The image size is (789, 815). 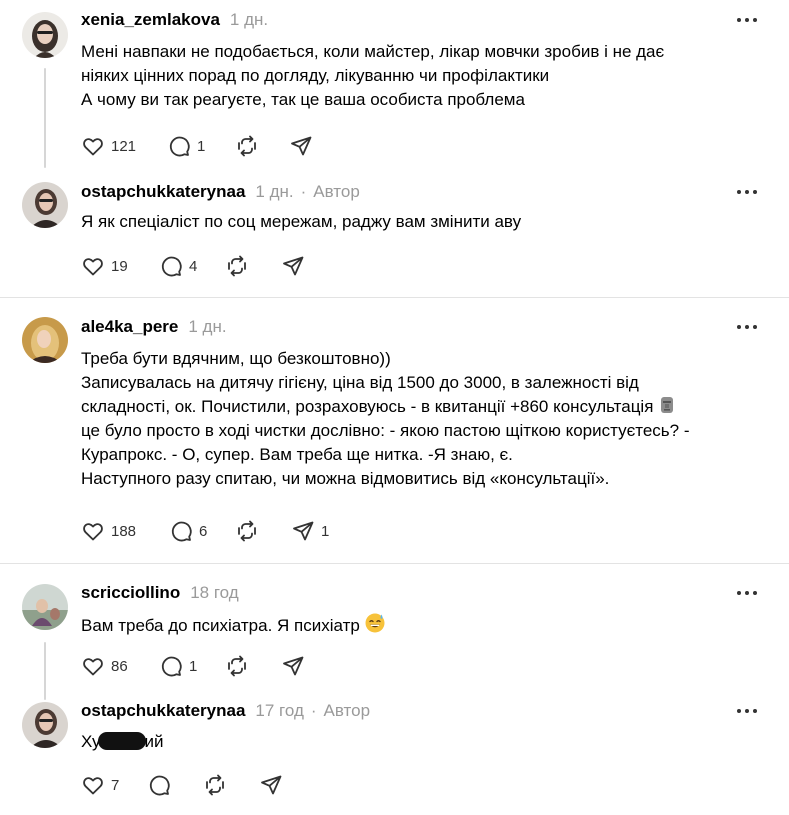 I want to click on comment-text-line: Ху ий, so click(x=420, y=742).